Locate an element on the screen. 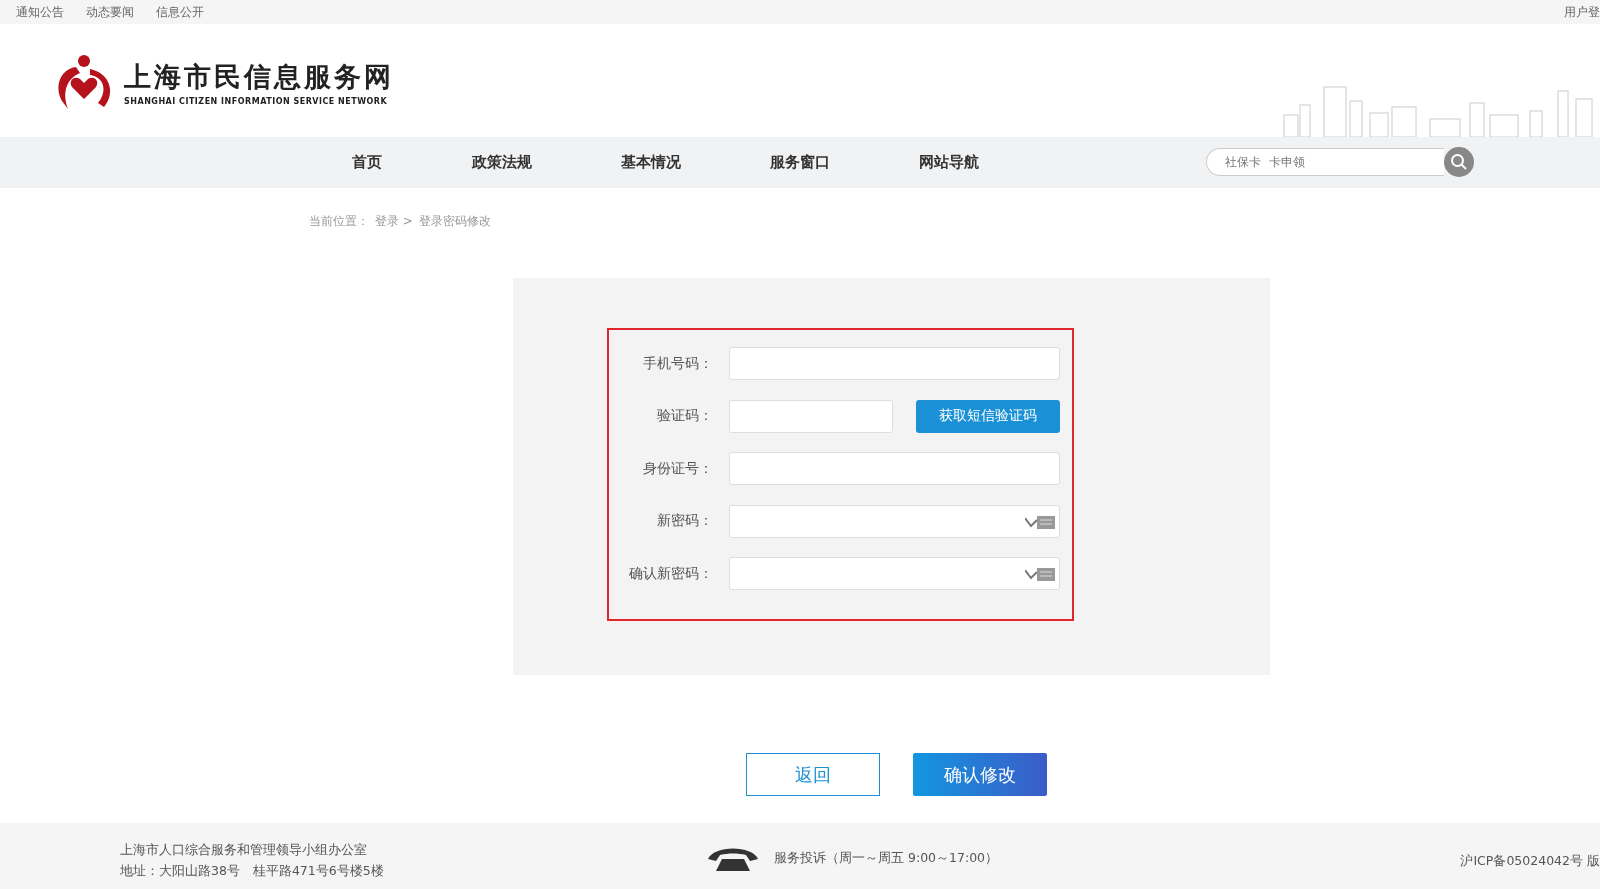 This screenshot has height=889, width=1600. hotline-text: 服务投诉（周一～周五 9:00～17:00） is located at coordinates (886, 858).